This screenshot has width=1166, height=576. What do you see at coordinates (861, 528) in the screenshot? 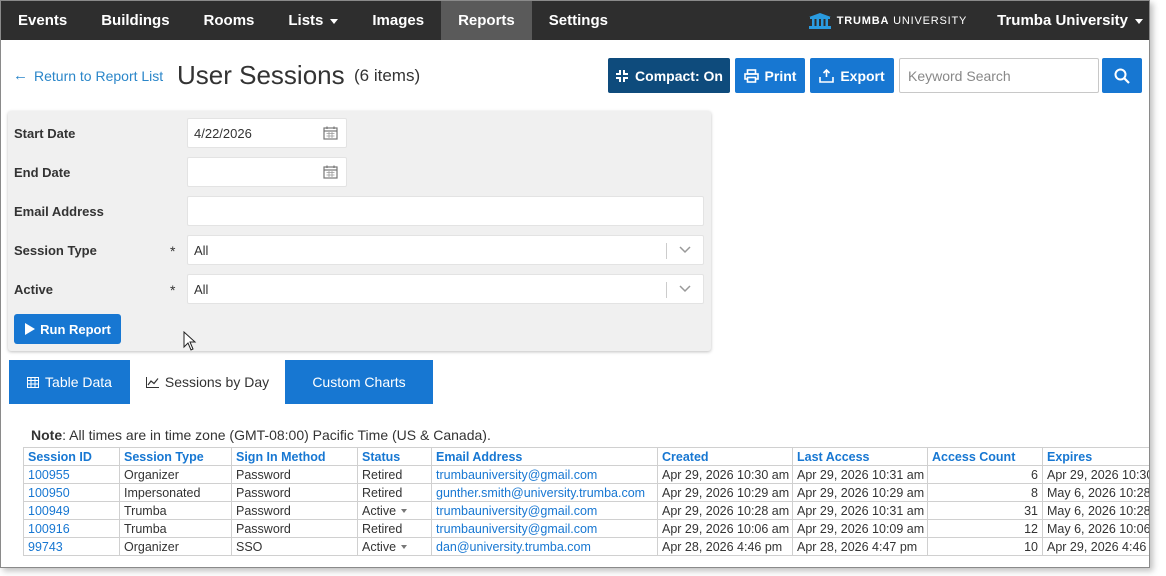
I see `last-access-cell-text: Apr 29, 2026 10:09 am` at bounding box center [861, 528].